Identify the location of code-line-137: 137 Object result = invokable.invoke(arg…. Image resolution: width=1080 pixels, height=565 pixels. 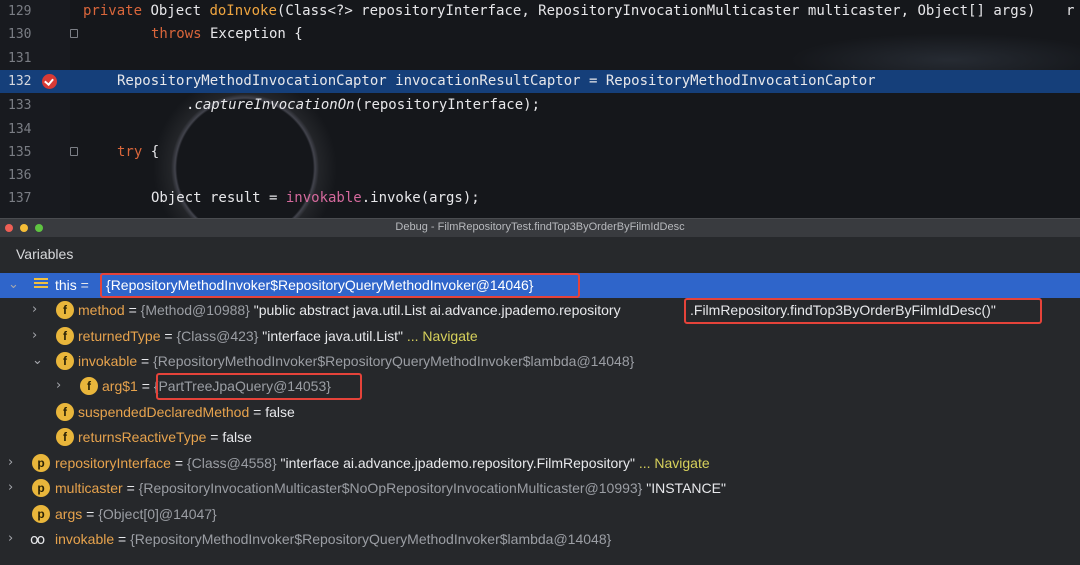
(540, 198).